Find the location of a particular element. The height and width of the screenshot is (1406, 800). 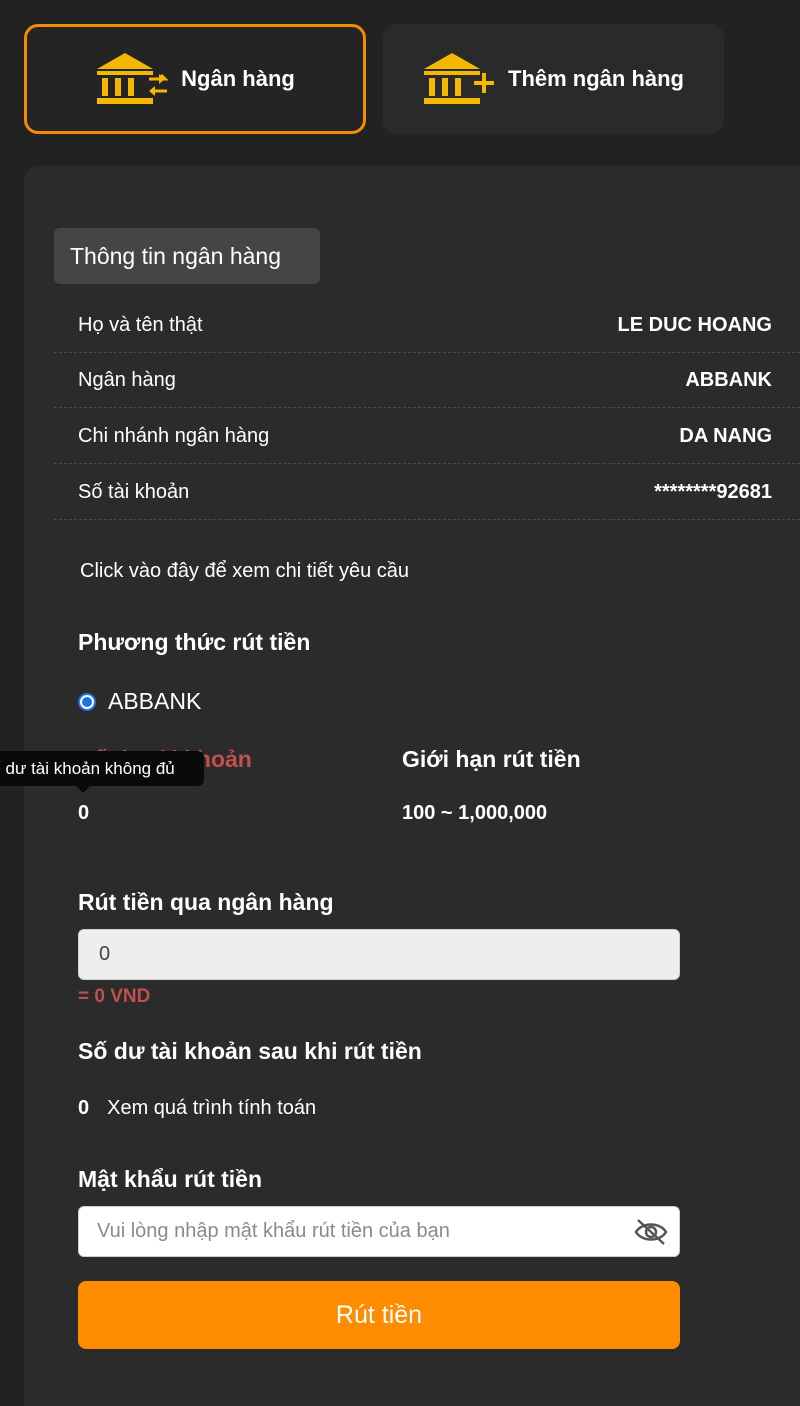

withdraw-submit-button: Rút tiền is located at coordinates (379, 1315).